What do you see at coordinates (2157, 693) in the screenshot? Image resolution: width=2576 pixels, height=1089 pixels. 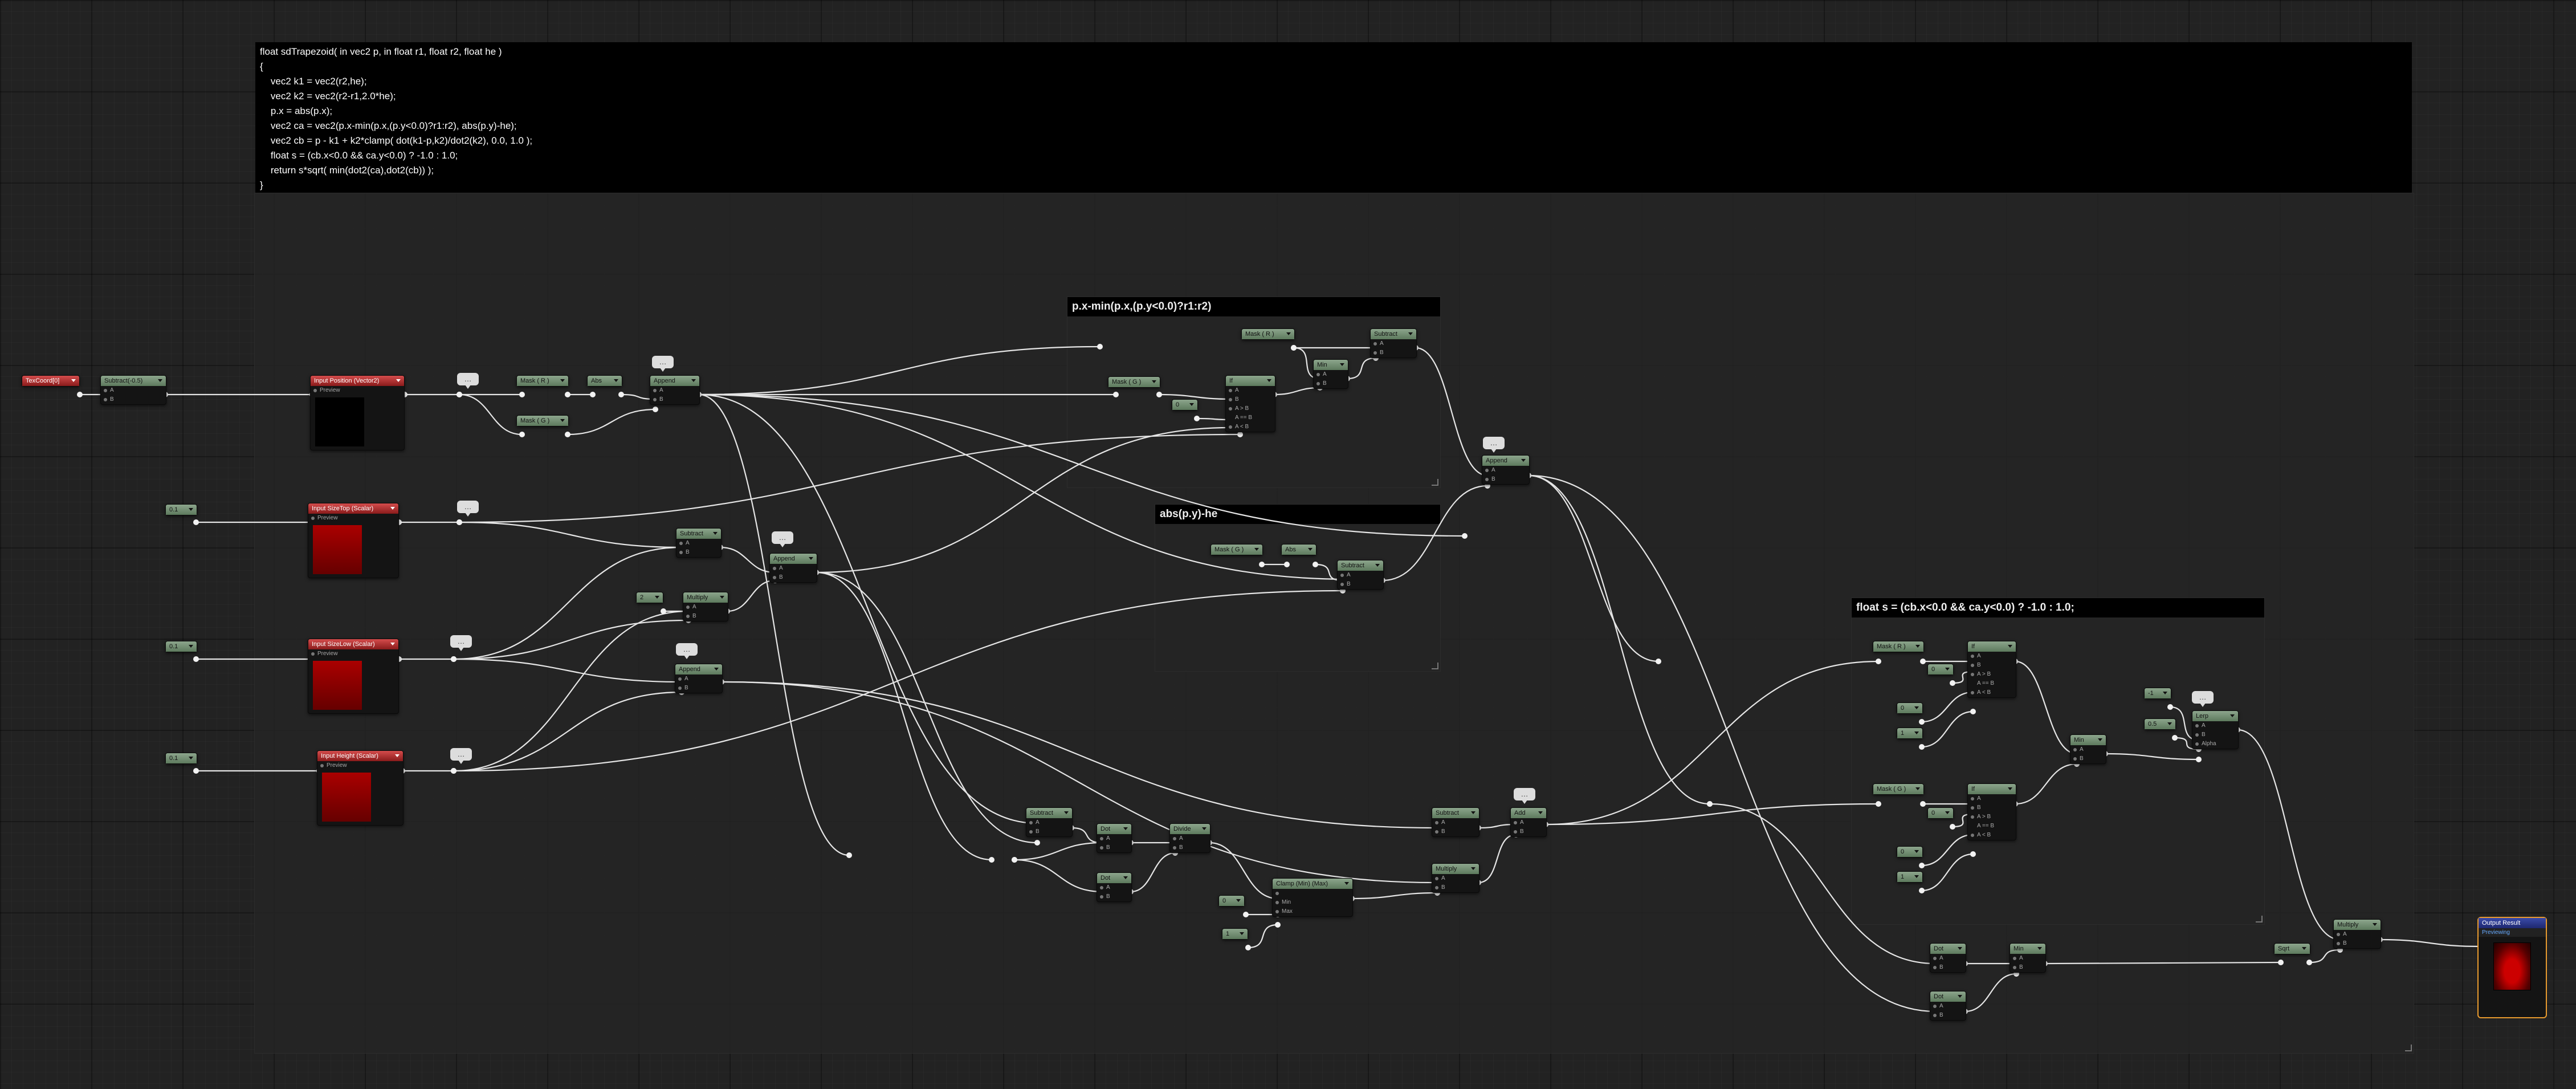 I see `constant-node: -1` at bounding box center [2157, 693].